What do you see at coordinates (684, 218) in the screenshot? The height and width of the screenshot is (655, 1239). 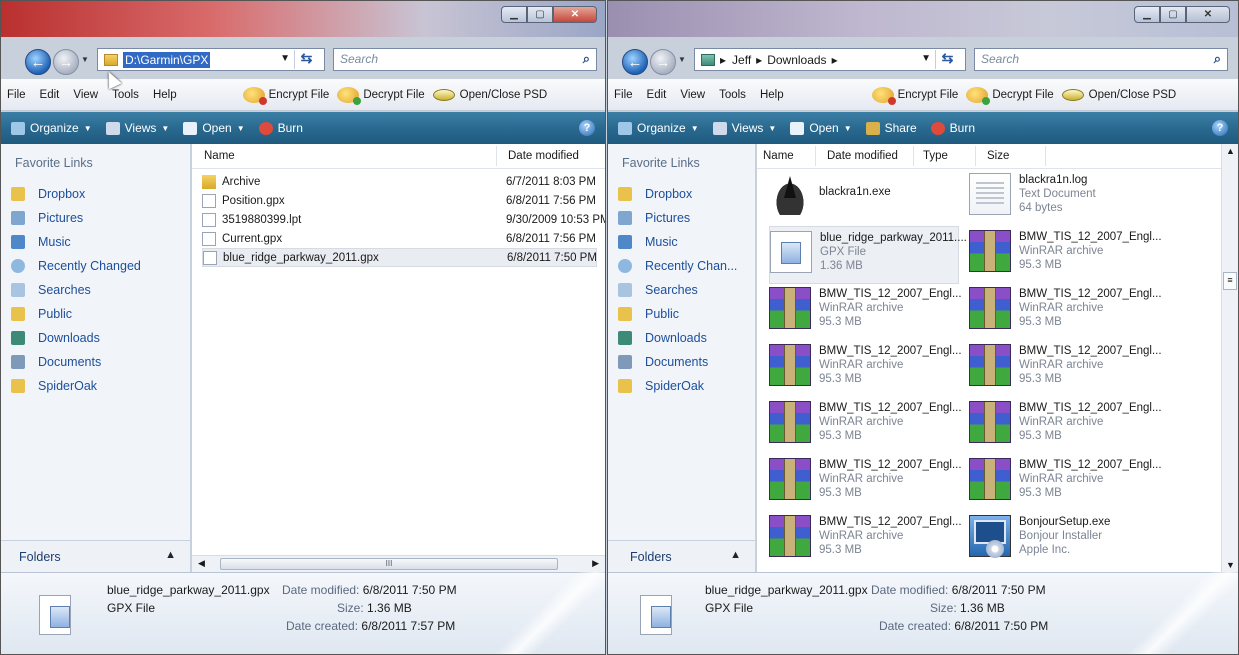 I see `favorite-pictures: Pictures` at bounding box center [684, 218].